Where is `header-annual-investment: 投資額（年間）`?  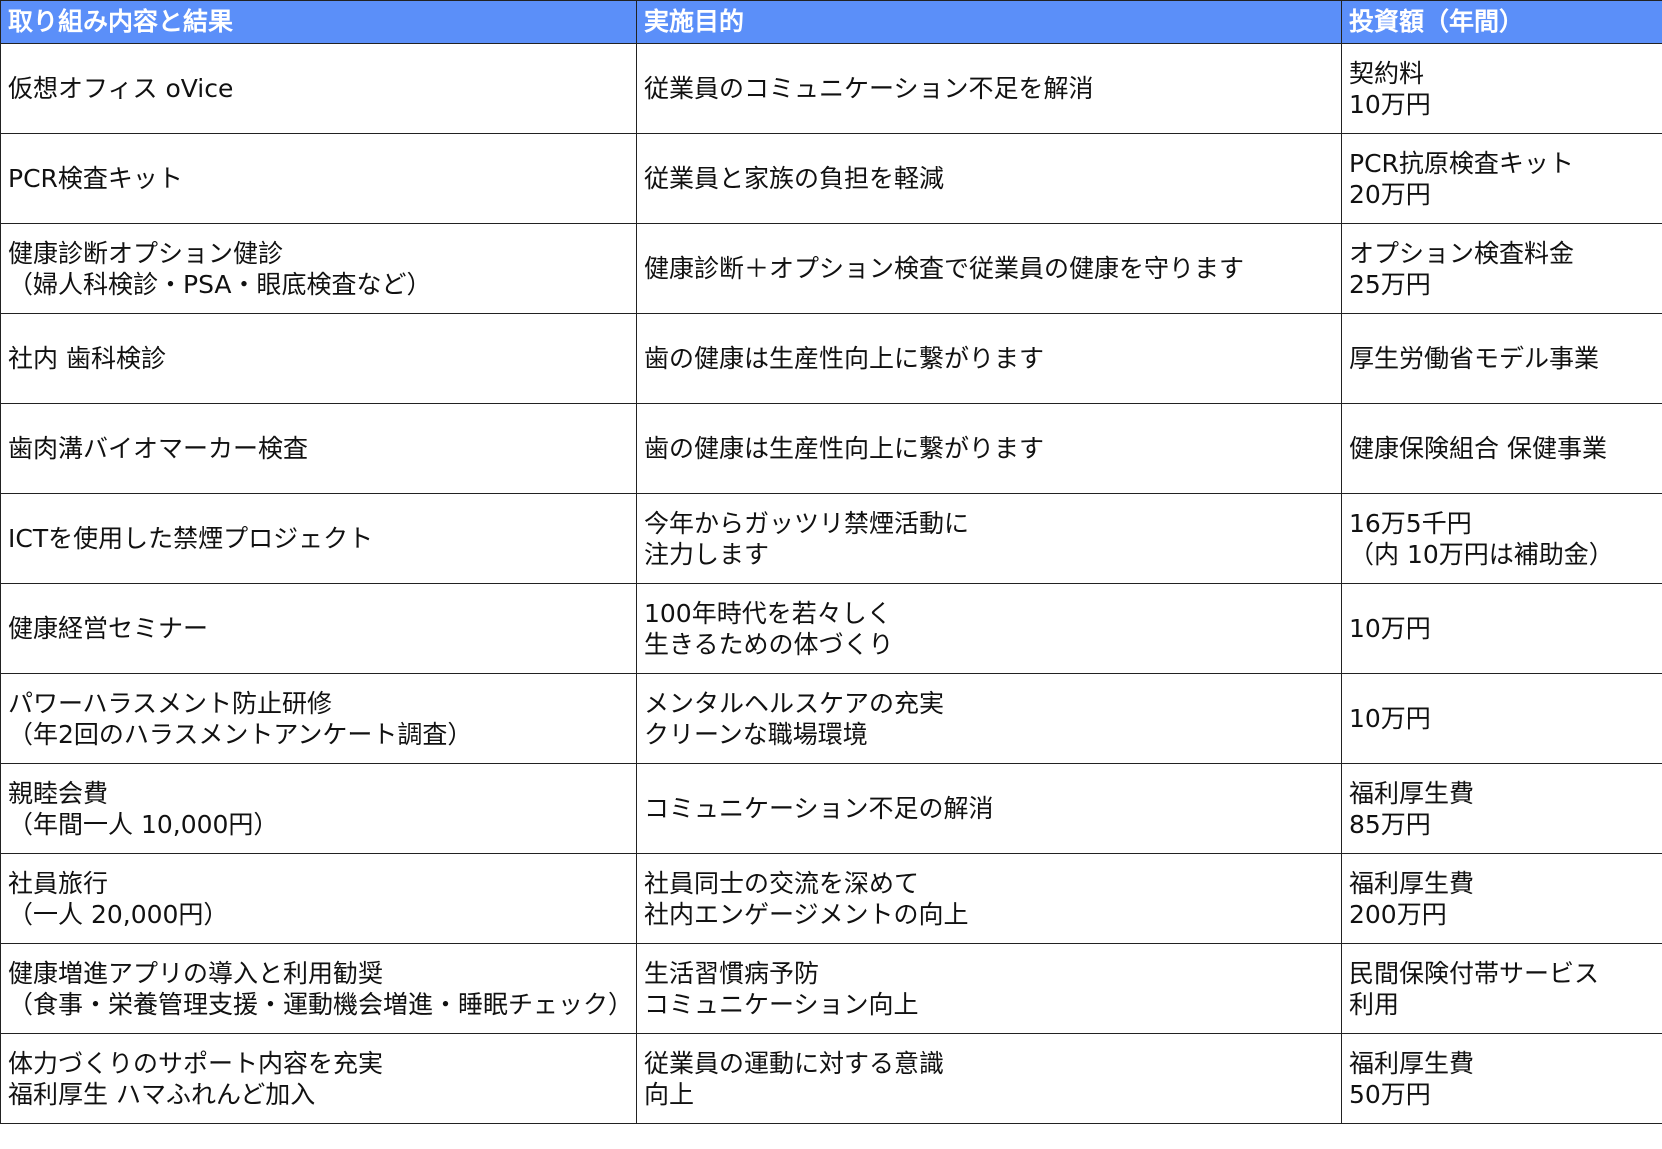
header-annual-investment: 投資額（年間） is located at coordinates (1501, 22).